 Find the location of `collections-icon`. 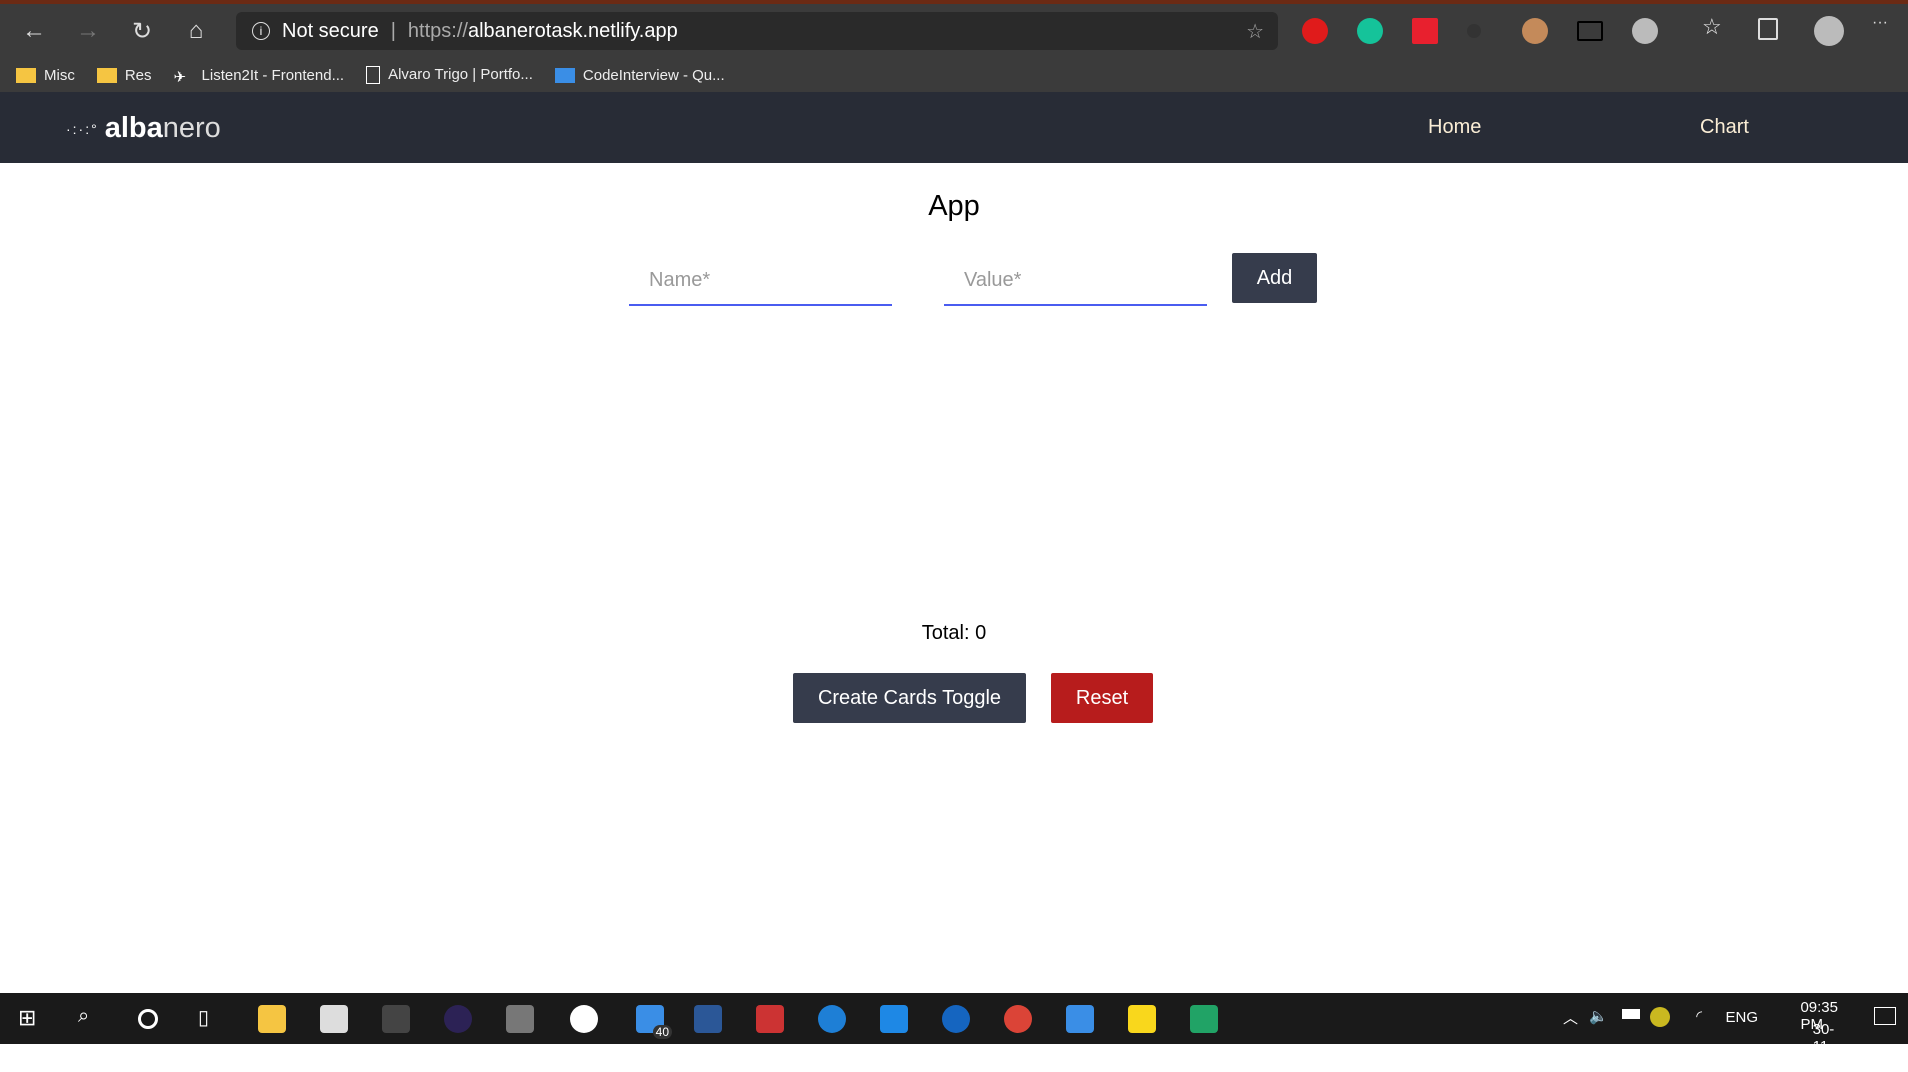

collections-icon is located at coordinates (1768, 29).